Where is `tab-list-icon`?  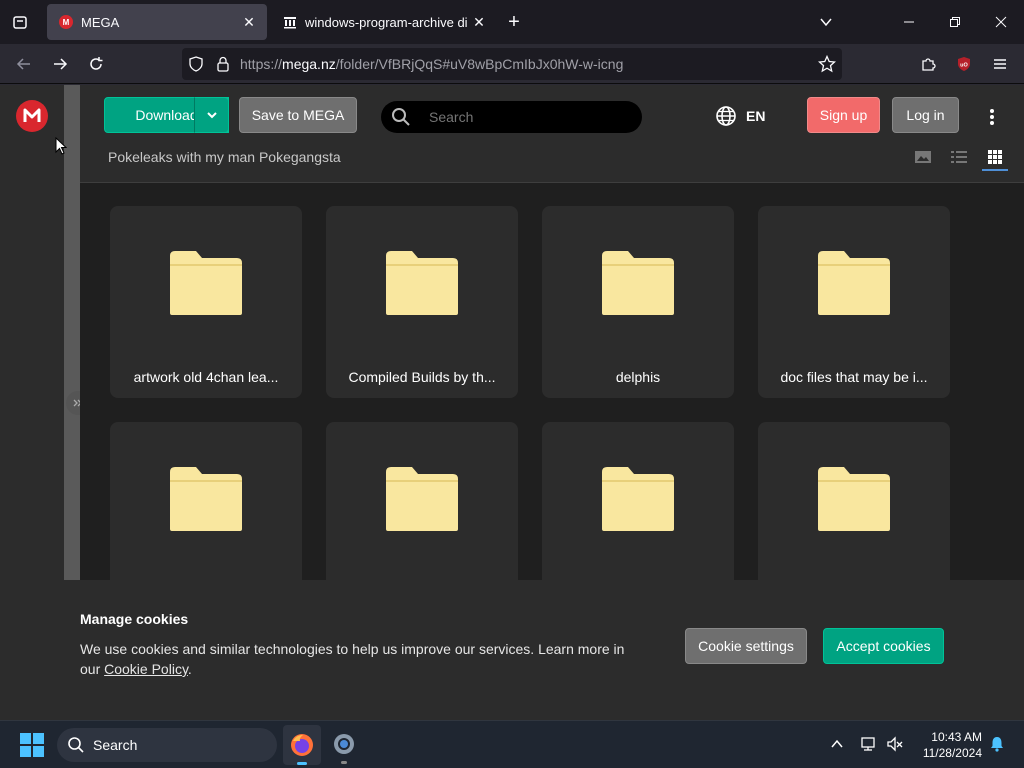
tab-list-icon is located at coordinates (20, 22).